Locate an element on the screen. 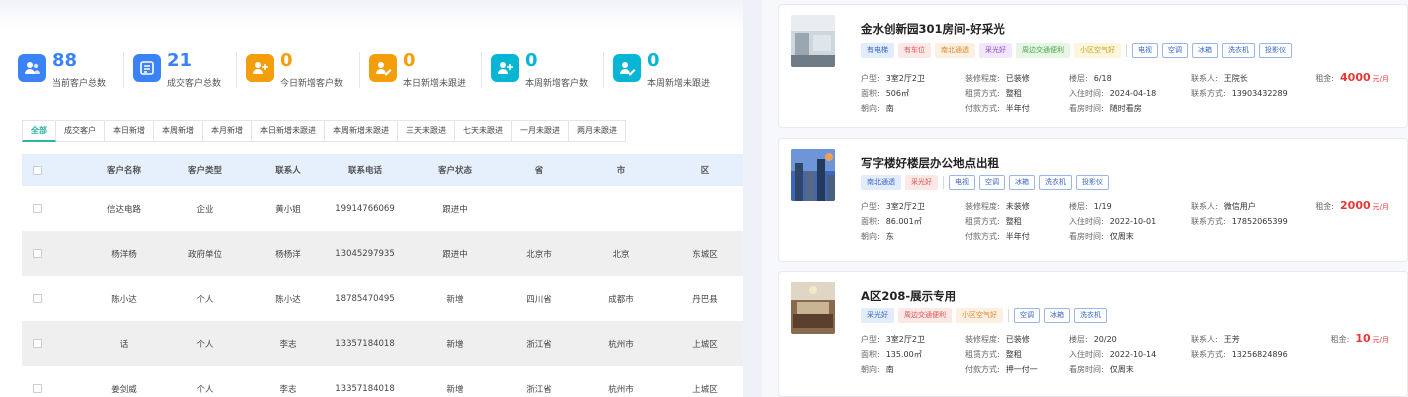  detail-lease: 租赁方式: 整租 is located at coordinates (993, 93).